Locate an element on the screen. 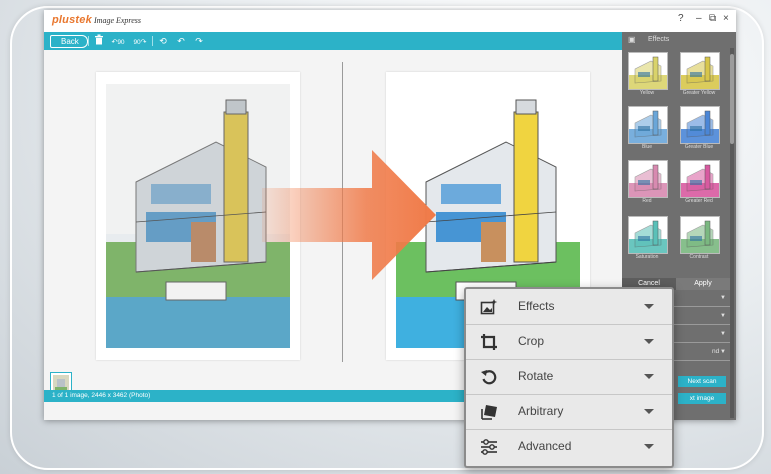 The width and height of the screenshot is (771, 474). effects-panel-icon: ▣ is located at coordinates (632, 39).